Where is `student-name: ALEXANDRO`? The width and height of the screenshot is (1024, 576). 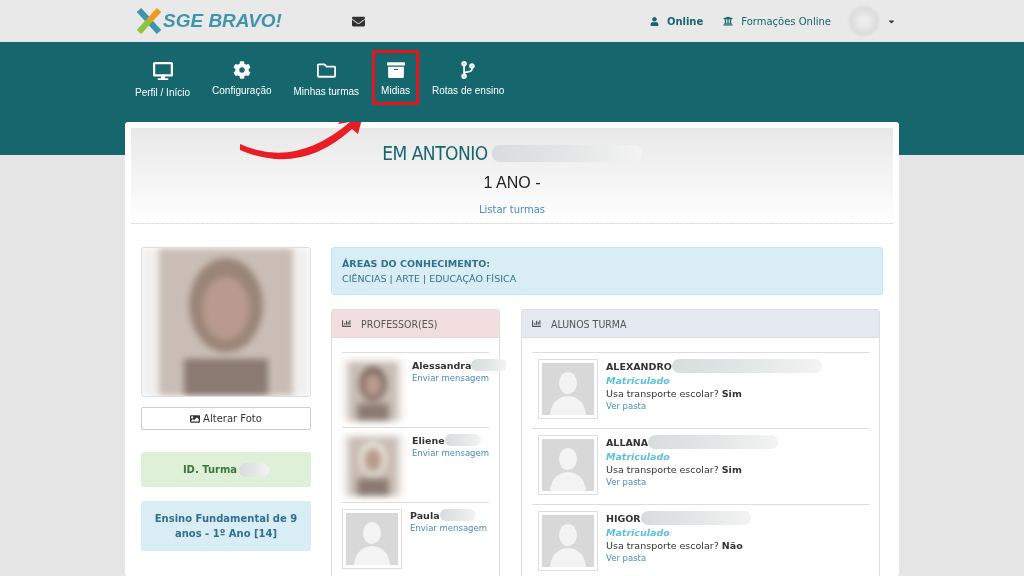
student-name: ALEXANDRO is located at coordinates (639, 366).